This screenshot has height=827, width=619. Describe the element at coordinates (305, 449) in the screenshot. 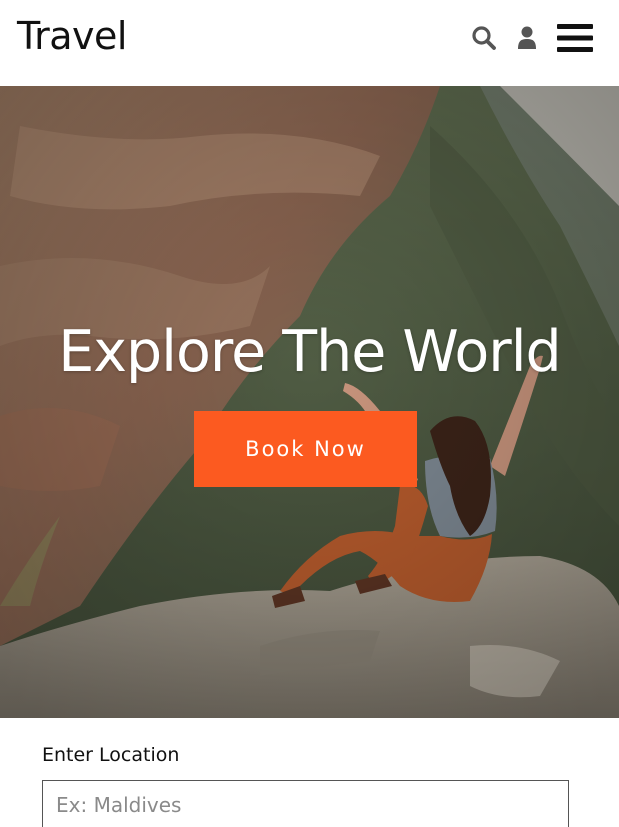

I see `book-now-button: Book Now` at that location.